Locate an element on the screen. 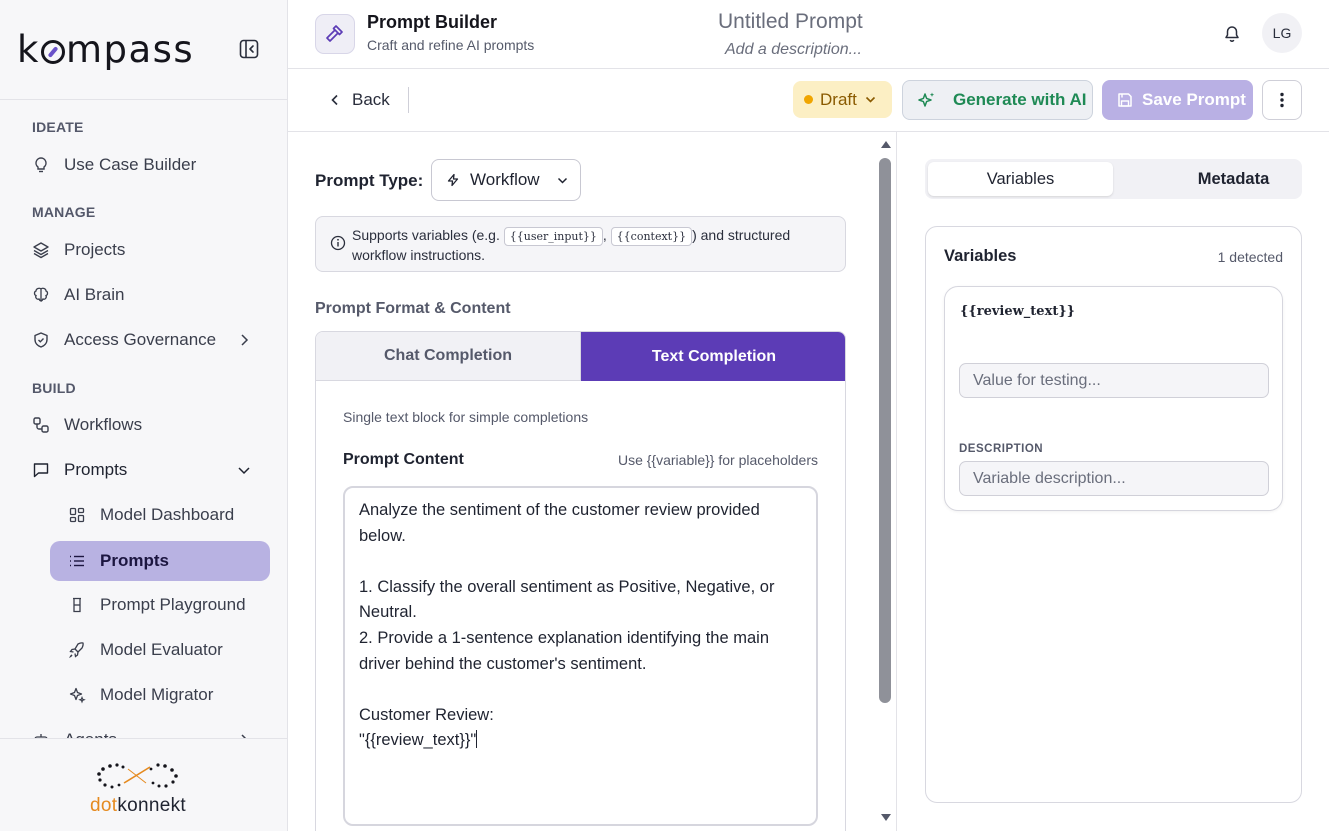 This screenshot has height=831, width=1329. user-avatar: LG is located at coordinates (1282, 33).